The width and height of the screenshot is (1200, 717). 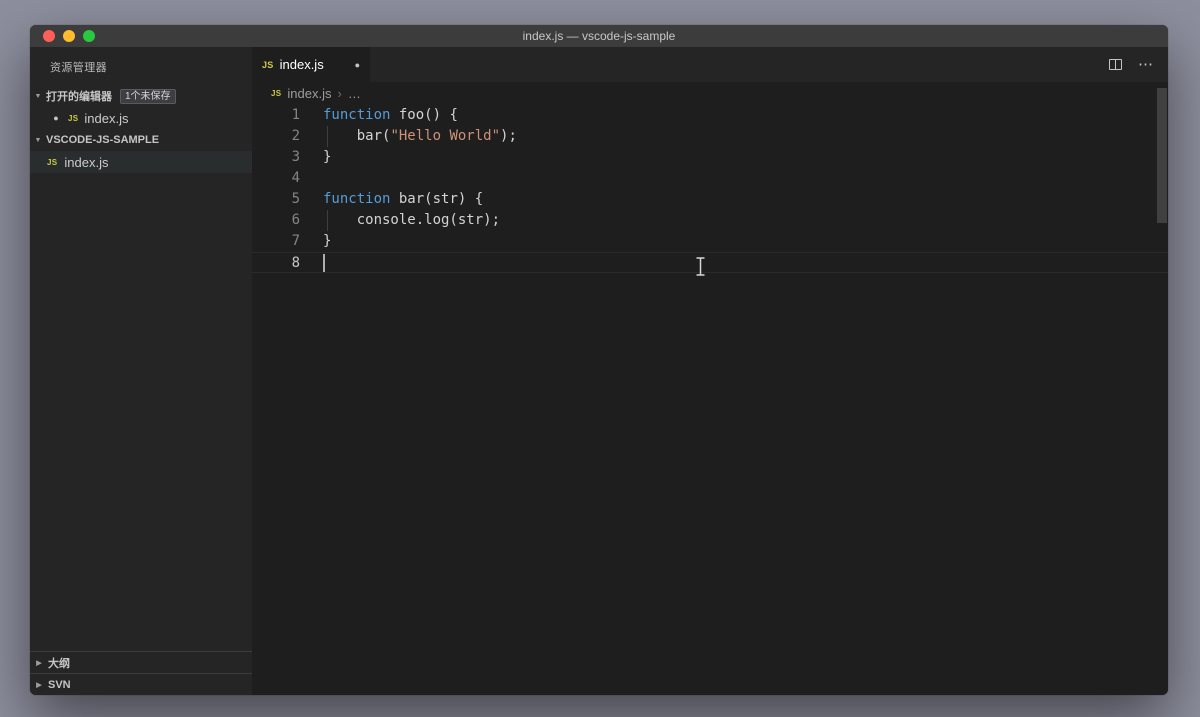 I want to click on code-token: console.log(str);, so click(x=412, y=220).